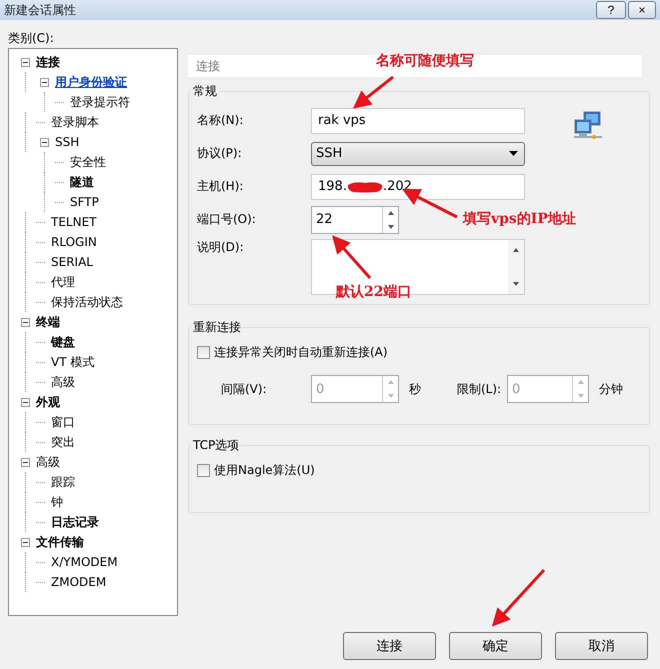 This screenshot has height=669, width=660. Describe the element at coordinates (57, 502) in the screenshot. I see `tree-item: 钟` at that location.